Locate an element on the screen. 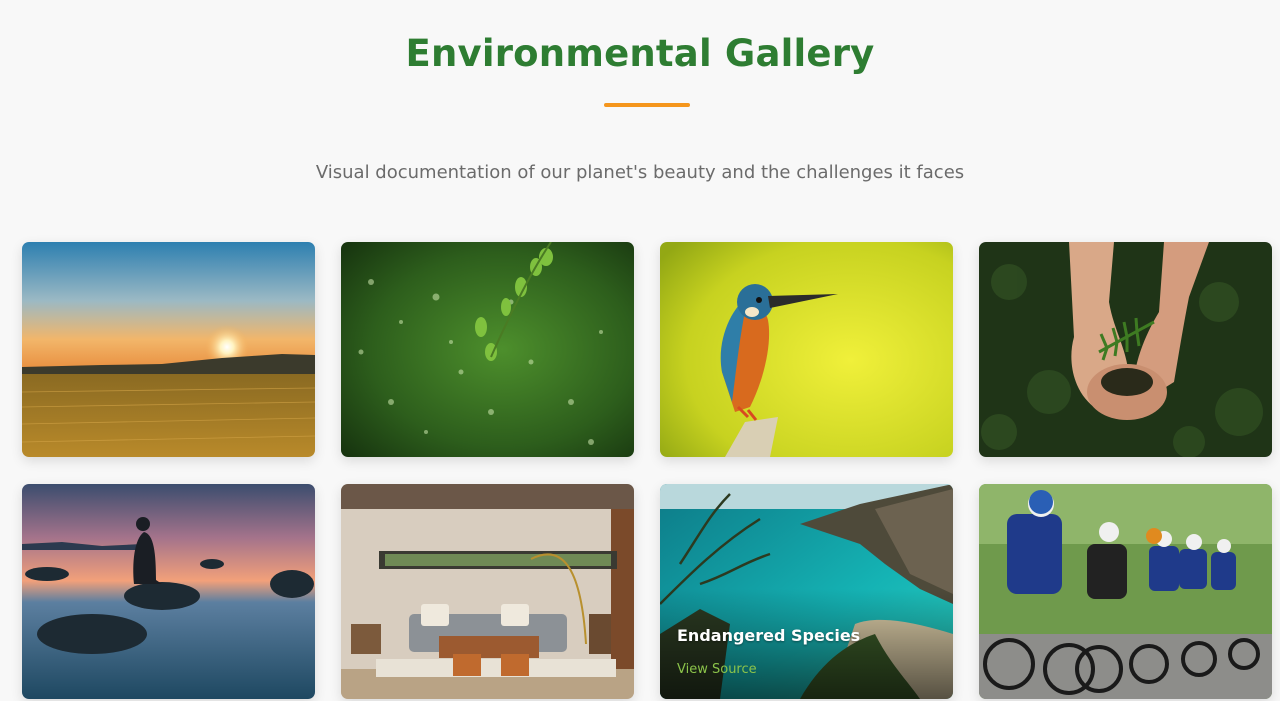 This screenshot has width=1280, height=701. title-underline is located at coordinates (647, 105).